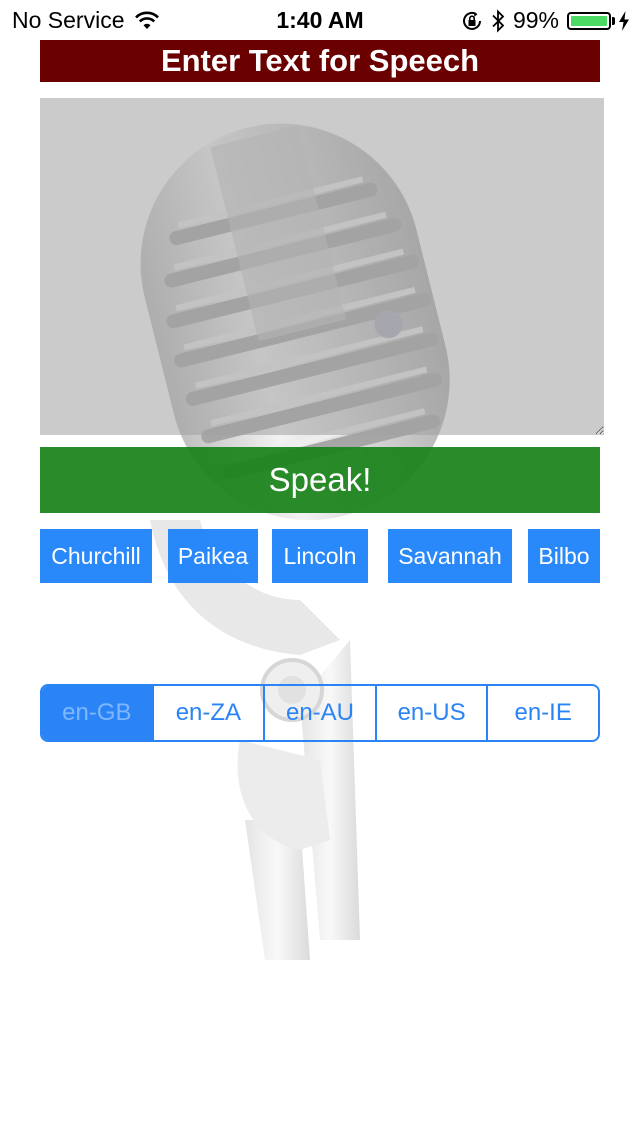 Image resolution: width=640 pixels, height=1136 pixels. I want to click on locale-option-en-ie: en-IE, so click(542, 713).